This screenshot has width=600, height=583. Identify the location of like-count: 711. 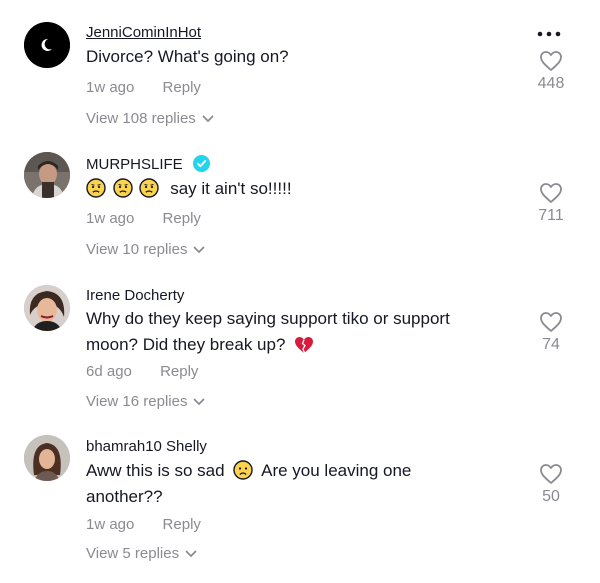
(551, 215).